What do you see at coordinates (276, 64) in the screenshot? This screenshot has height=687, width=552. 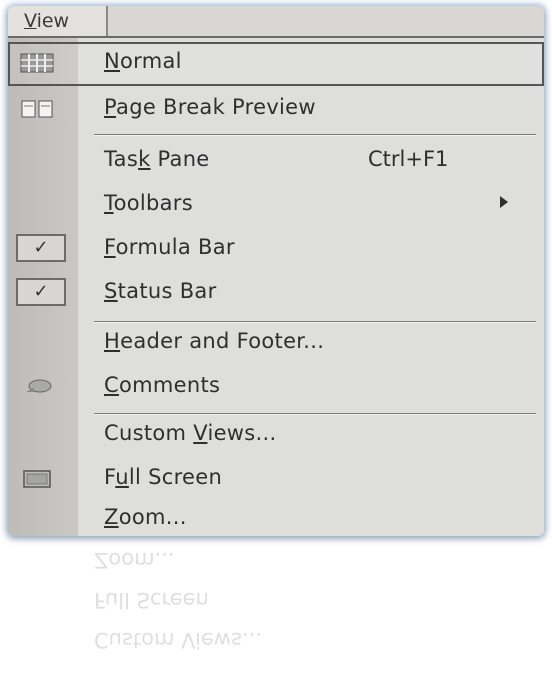 I see `menu-item-normal: Normal` at bounding box center [276, 64].